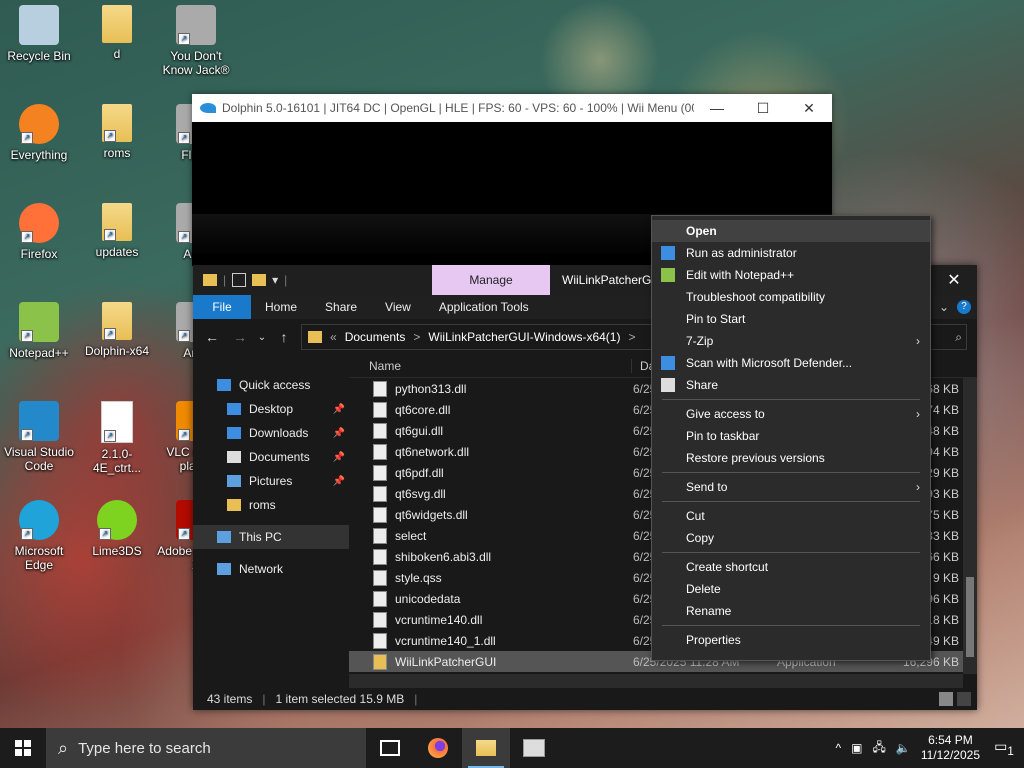  I want to click on breadcrumb-current-folder: WiiLinkPatcherGUI-Windows-x64(1), so click(524, 337).